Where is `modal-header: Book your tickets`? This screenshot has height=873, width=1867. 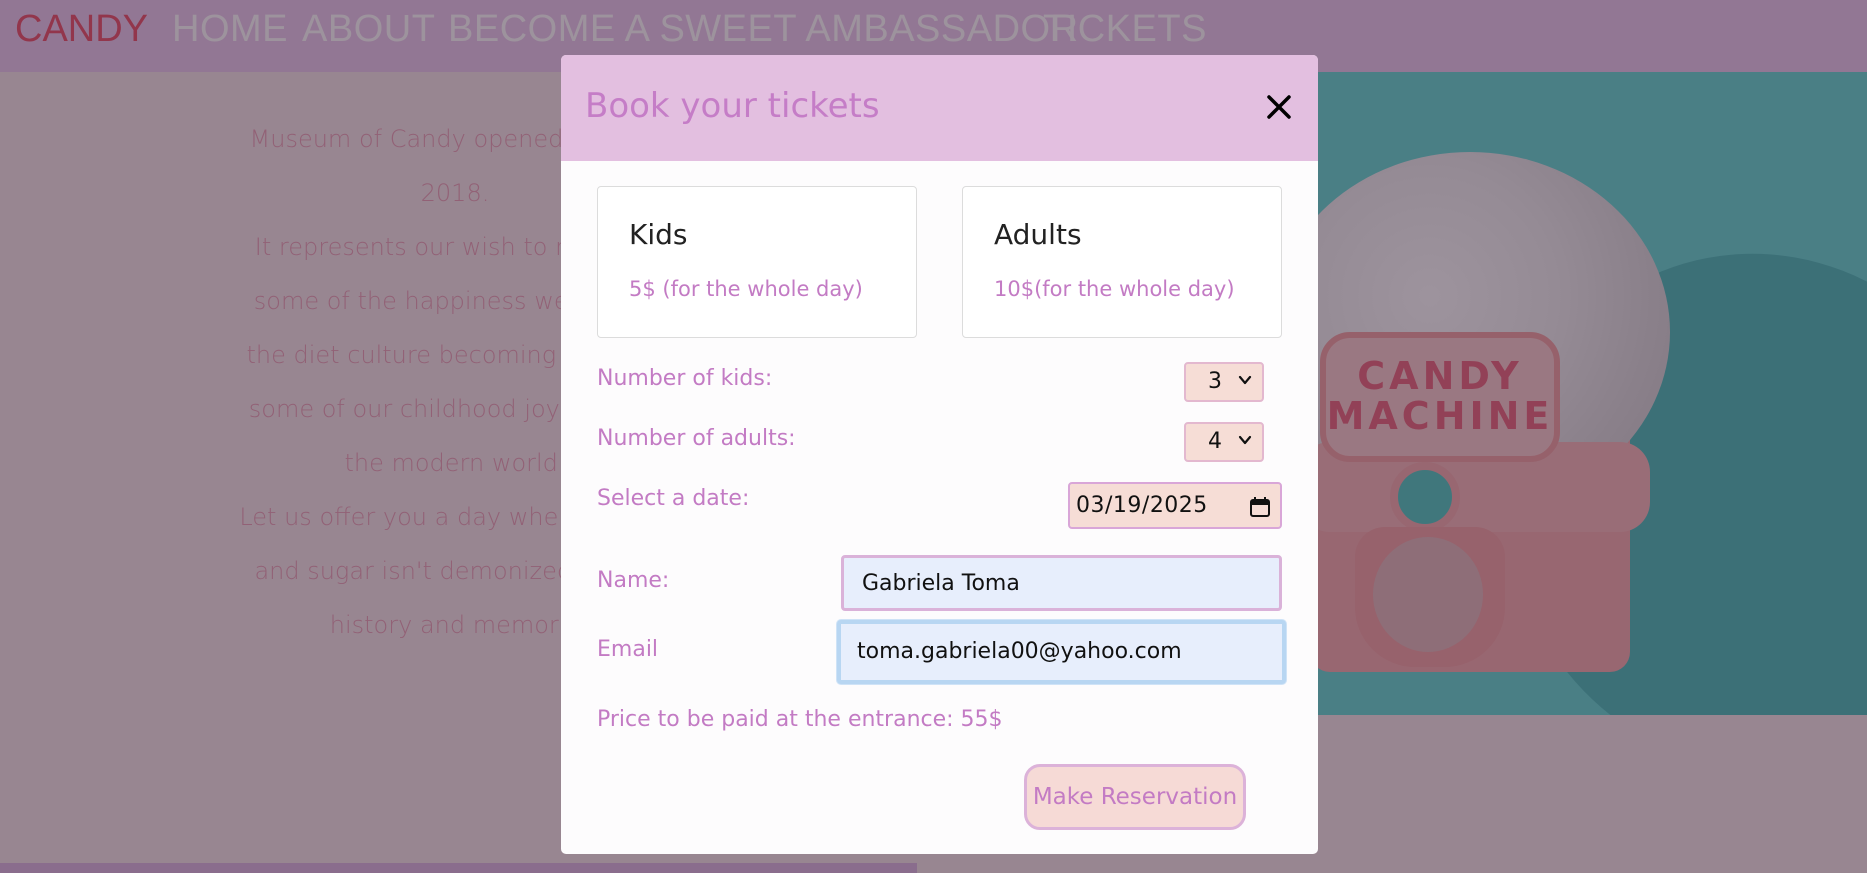
modal-header: Book your tickets is located at coordinates (939, 108).